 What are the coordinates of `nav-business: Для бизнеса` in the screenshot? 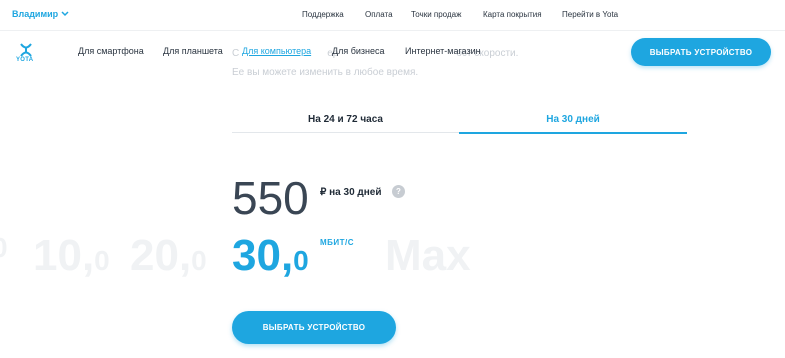 It's located at (358, 51).